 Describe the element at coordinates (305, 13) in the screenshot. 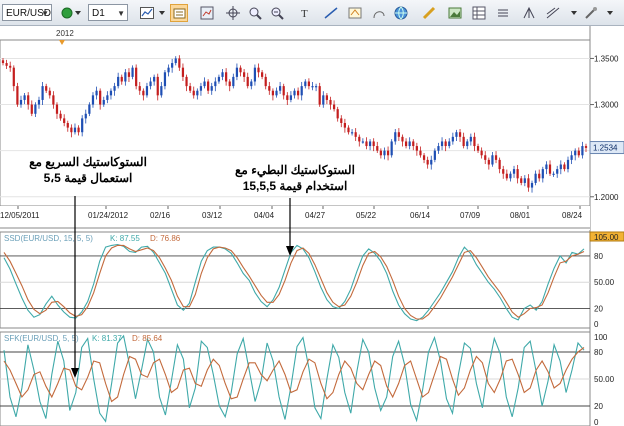

I see `text-icon: T` at that location.